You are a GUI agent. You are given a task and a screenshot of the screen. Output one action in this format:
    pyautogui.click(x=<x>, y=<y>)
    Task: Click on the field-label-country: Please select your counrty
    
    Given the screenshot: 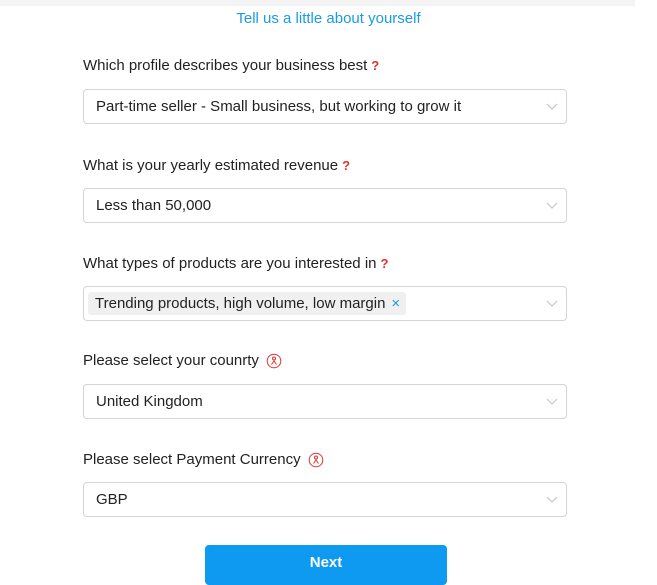 What is the action you would take?
    pyautogui.click(x=182, y=360)
    